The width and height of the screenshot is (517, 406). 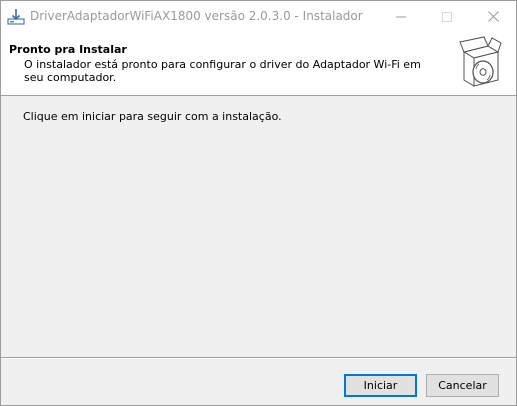 I want to click on footer-divider, so click(x=258, y=358).